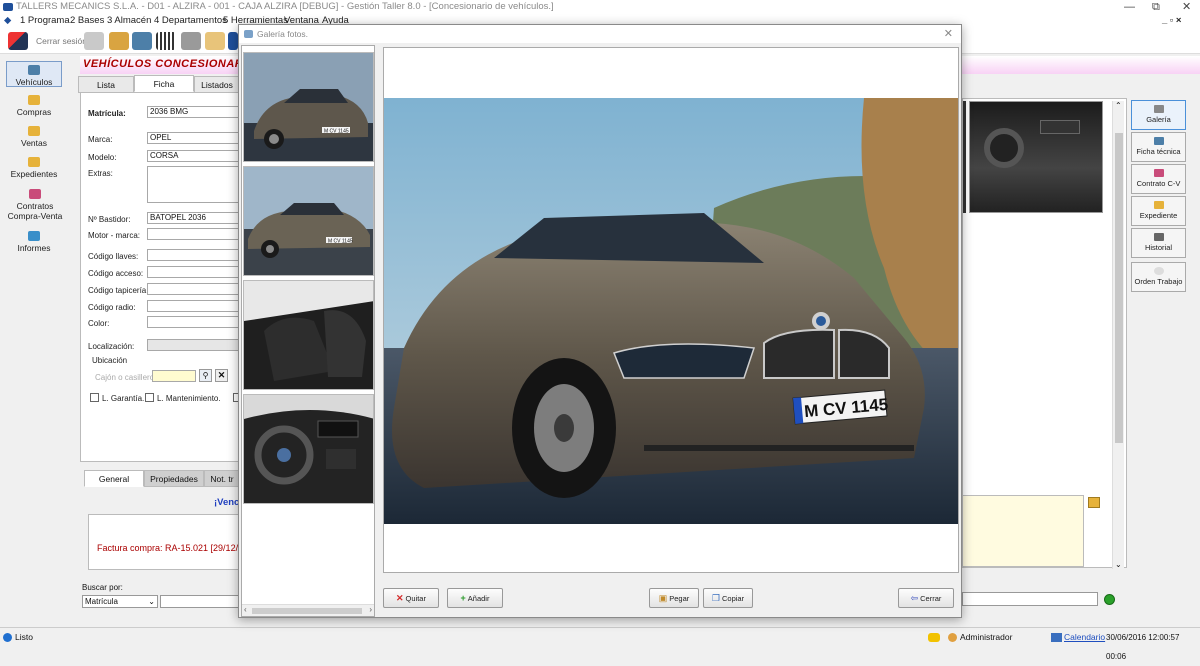 This screenshot has height=666, width=1200. Describe the element at coordinates (194, 322) in the screenshot. I see `color-field` at that location.